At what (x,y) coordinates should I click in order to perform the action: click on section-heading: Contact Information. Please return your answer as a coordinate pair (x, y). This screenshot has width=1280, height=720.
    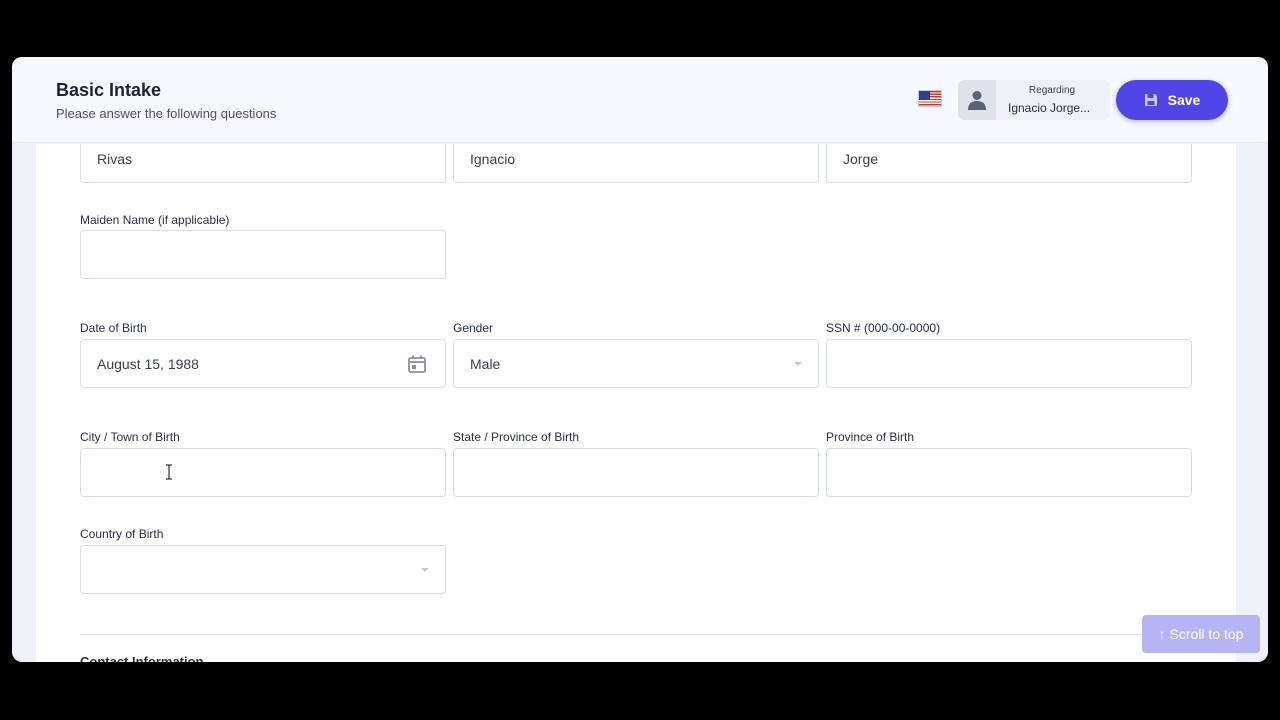
    Looking at the image, I should click on (142, 658).